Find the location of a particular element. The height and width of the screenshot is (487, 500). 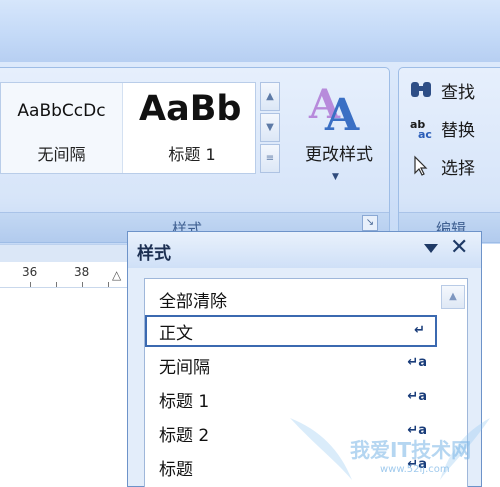

style-tile-name: 标题 1 is located at coordinates (192, 154).